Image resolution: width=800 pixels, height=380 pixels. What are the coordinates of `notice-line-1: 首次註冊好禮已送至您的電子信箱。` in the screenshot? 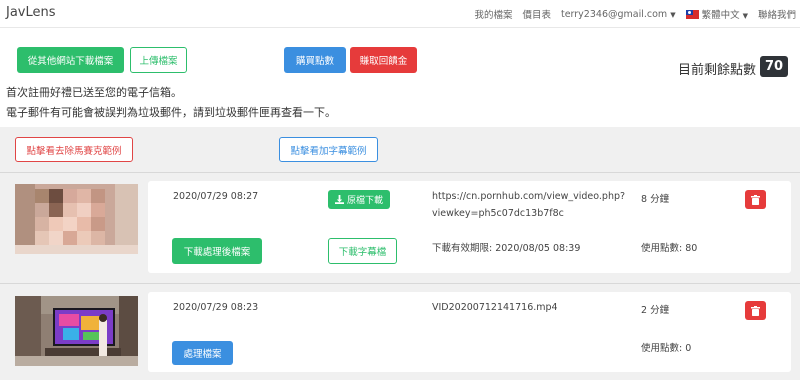 It's located at (94, 92).